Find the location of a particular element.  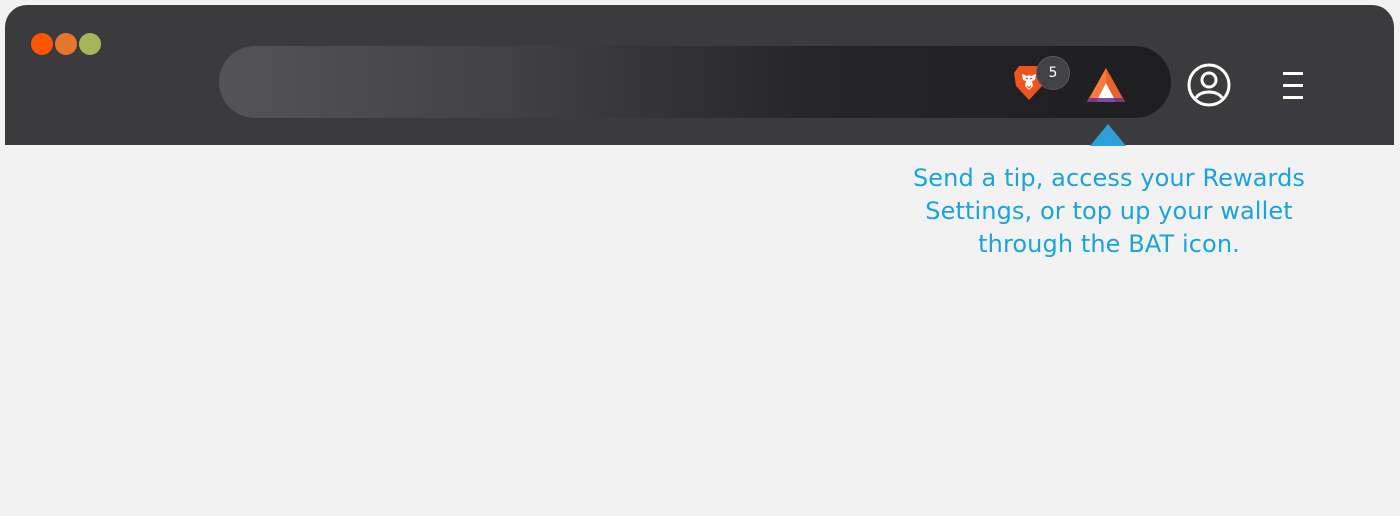

tooltip-line-3: through the BAT icon. is located at coordinates (1109, 244).